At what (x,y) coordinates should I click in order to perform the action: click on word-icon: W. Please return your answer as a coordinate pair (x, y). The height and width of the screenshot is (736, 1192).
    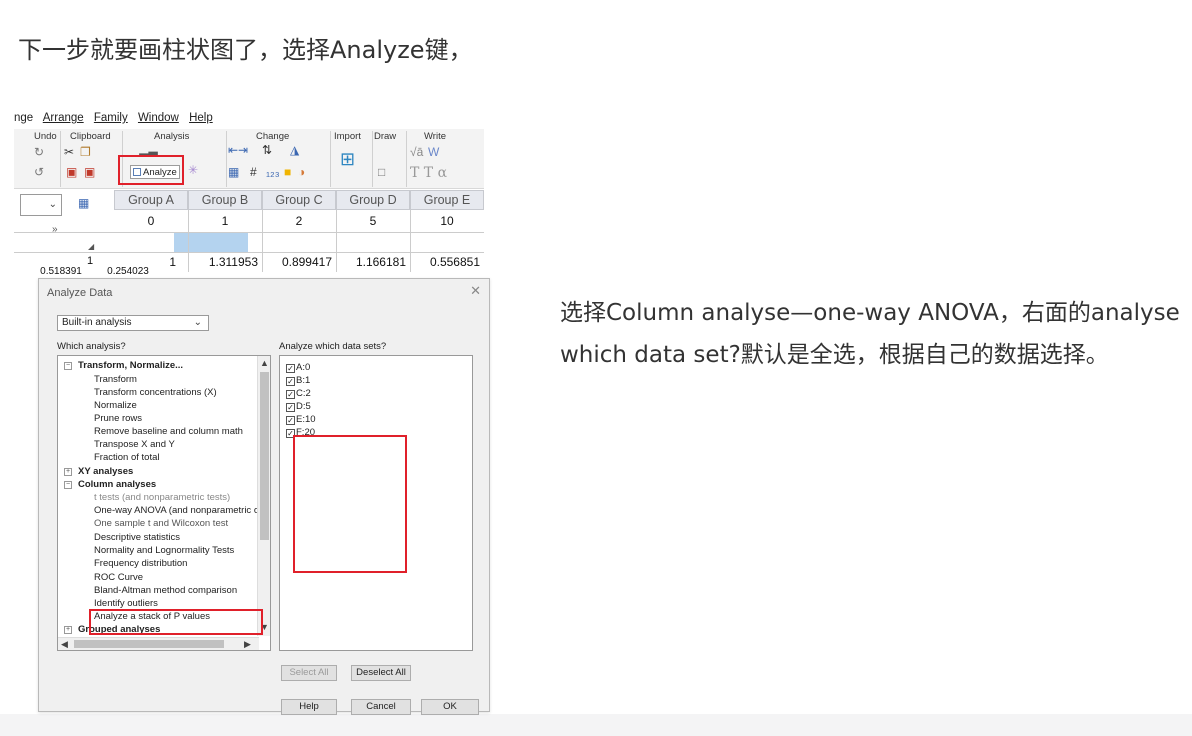
    Looking at the image, I should click on (433, 152).